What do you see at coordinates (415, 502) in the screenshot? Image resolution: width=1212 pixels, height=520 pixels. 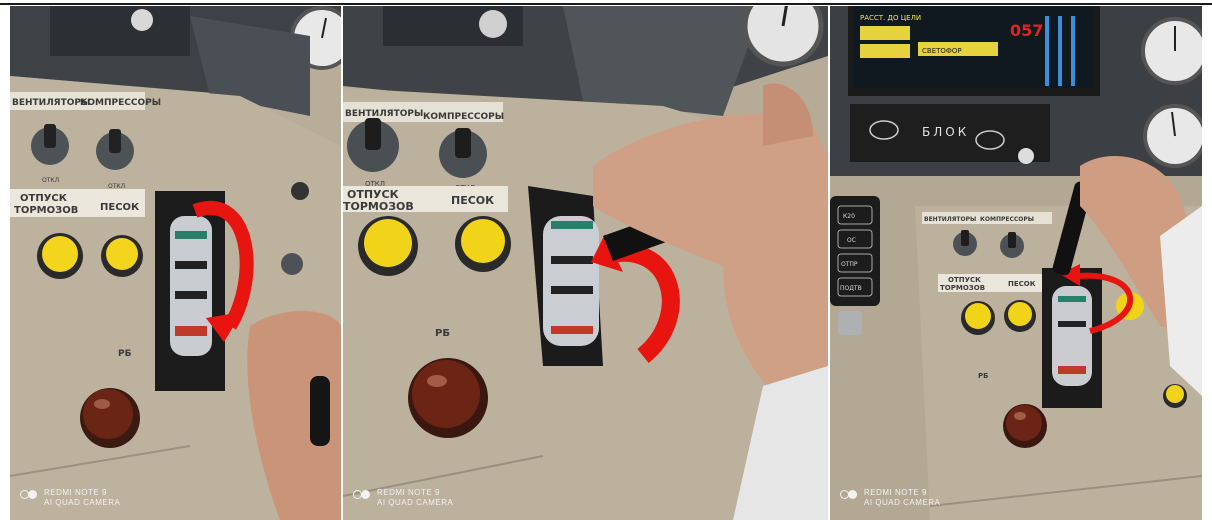 I see `watermark-2-line-2: AI QUAD CAMERA` at bounding box center [415, 502].